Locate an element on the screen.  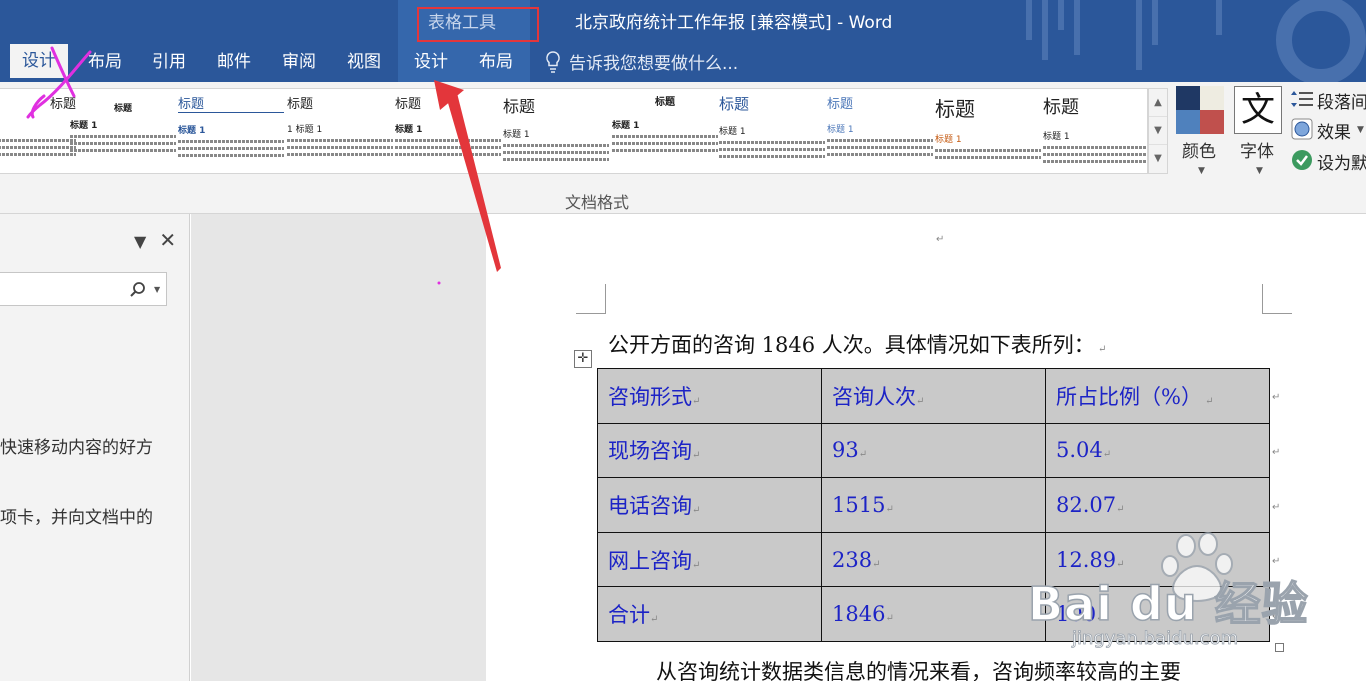
tab-table-layout: 布局 is located at coordinates (496, 62).